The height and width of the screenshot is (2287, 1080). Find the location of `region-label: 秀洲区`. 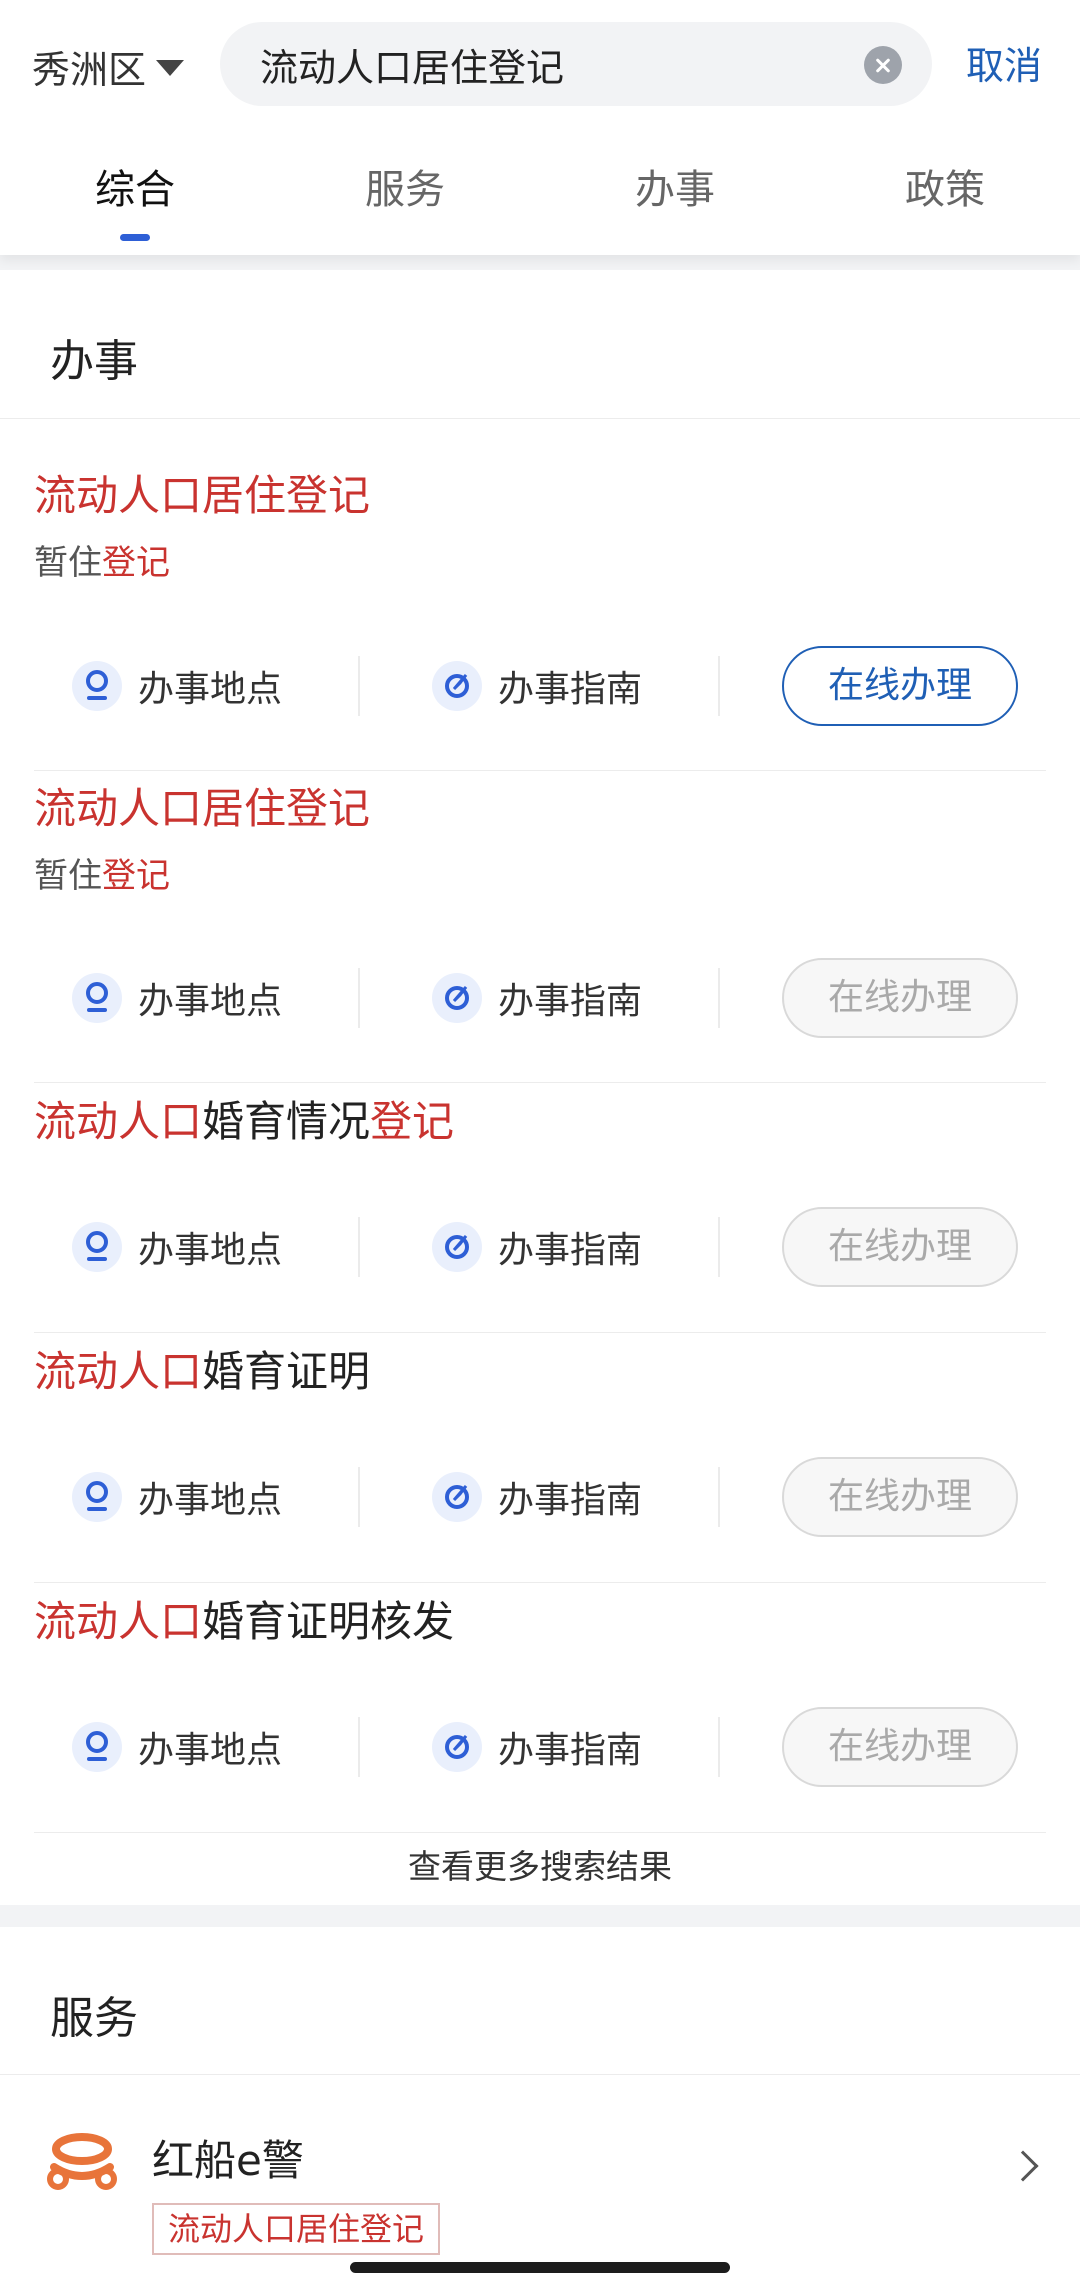

region-label: 秀洲区 is located at coordinates (89, 69).